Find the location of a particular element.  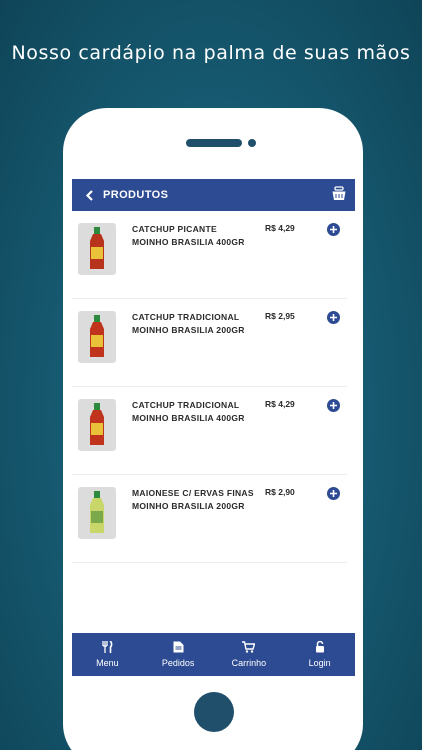

nav-tab-pedidos: Pedidos is located at coordinates (178, 654).